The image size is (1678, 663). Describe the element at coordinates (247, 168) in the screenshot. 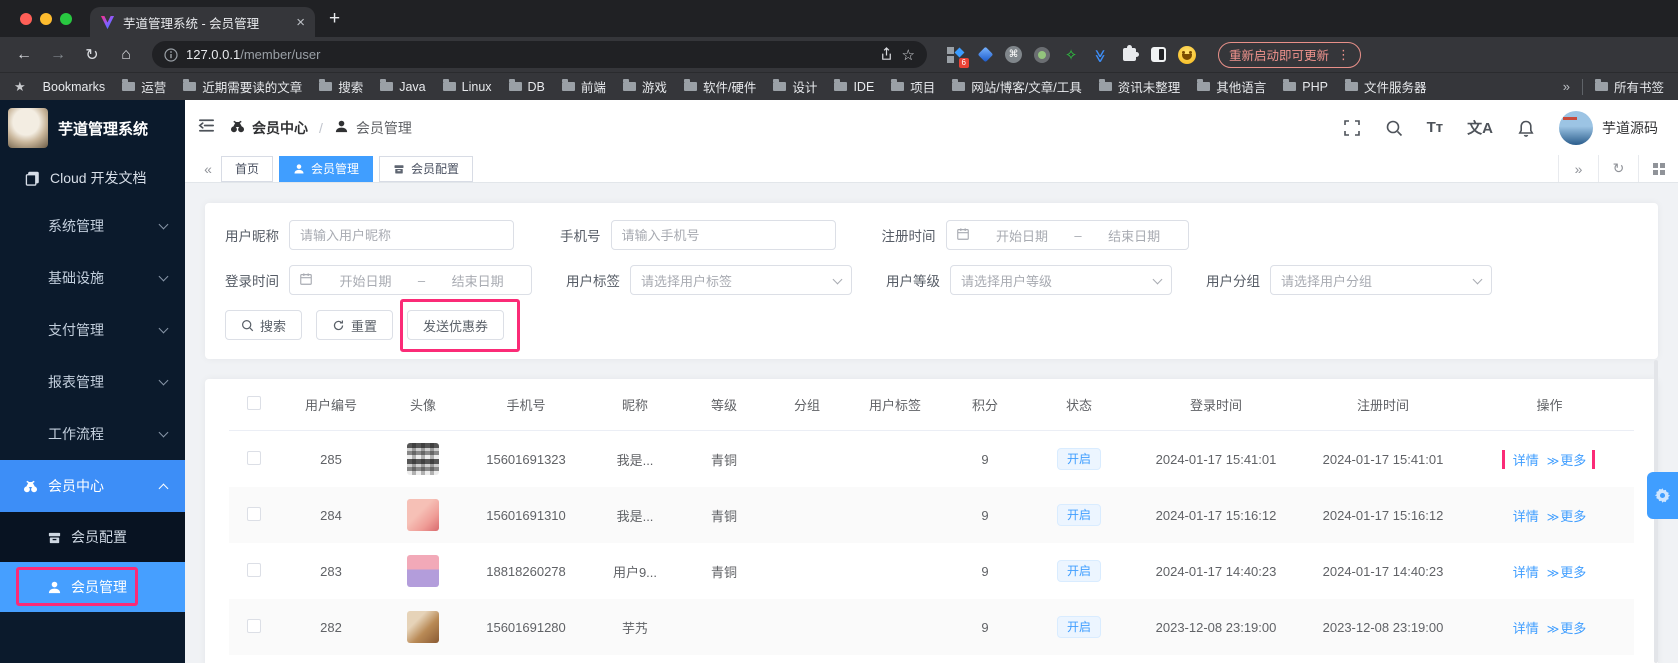

I see `tab-home: 首页` at that location.